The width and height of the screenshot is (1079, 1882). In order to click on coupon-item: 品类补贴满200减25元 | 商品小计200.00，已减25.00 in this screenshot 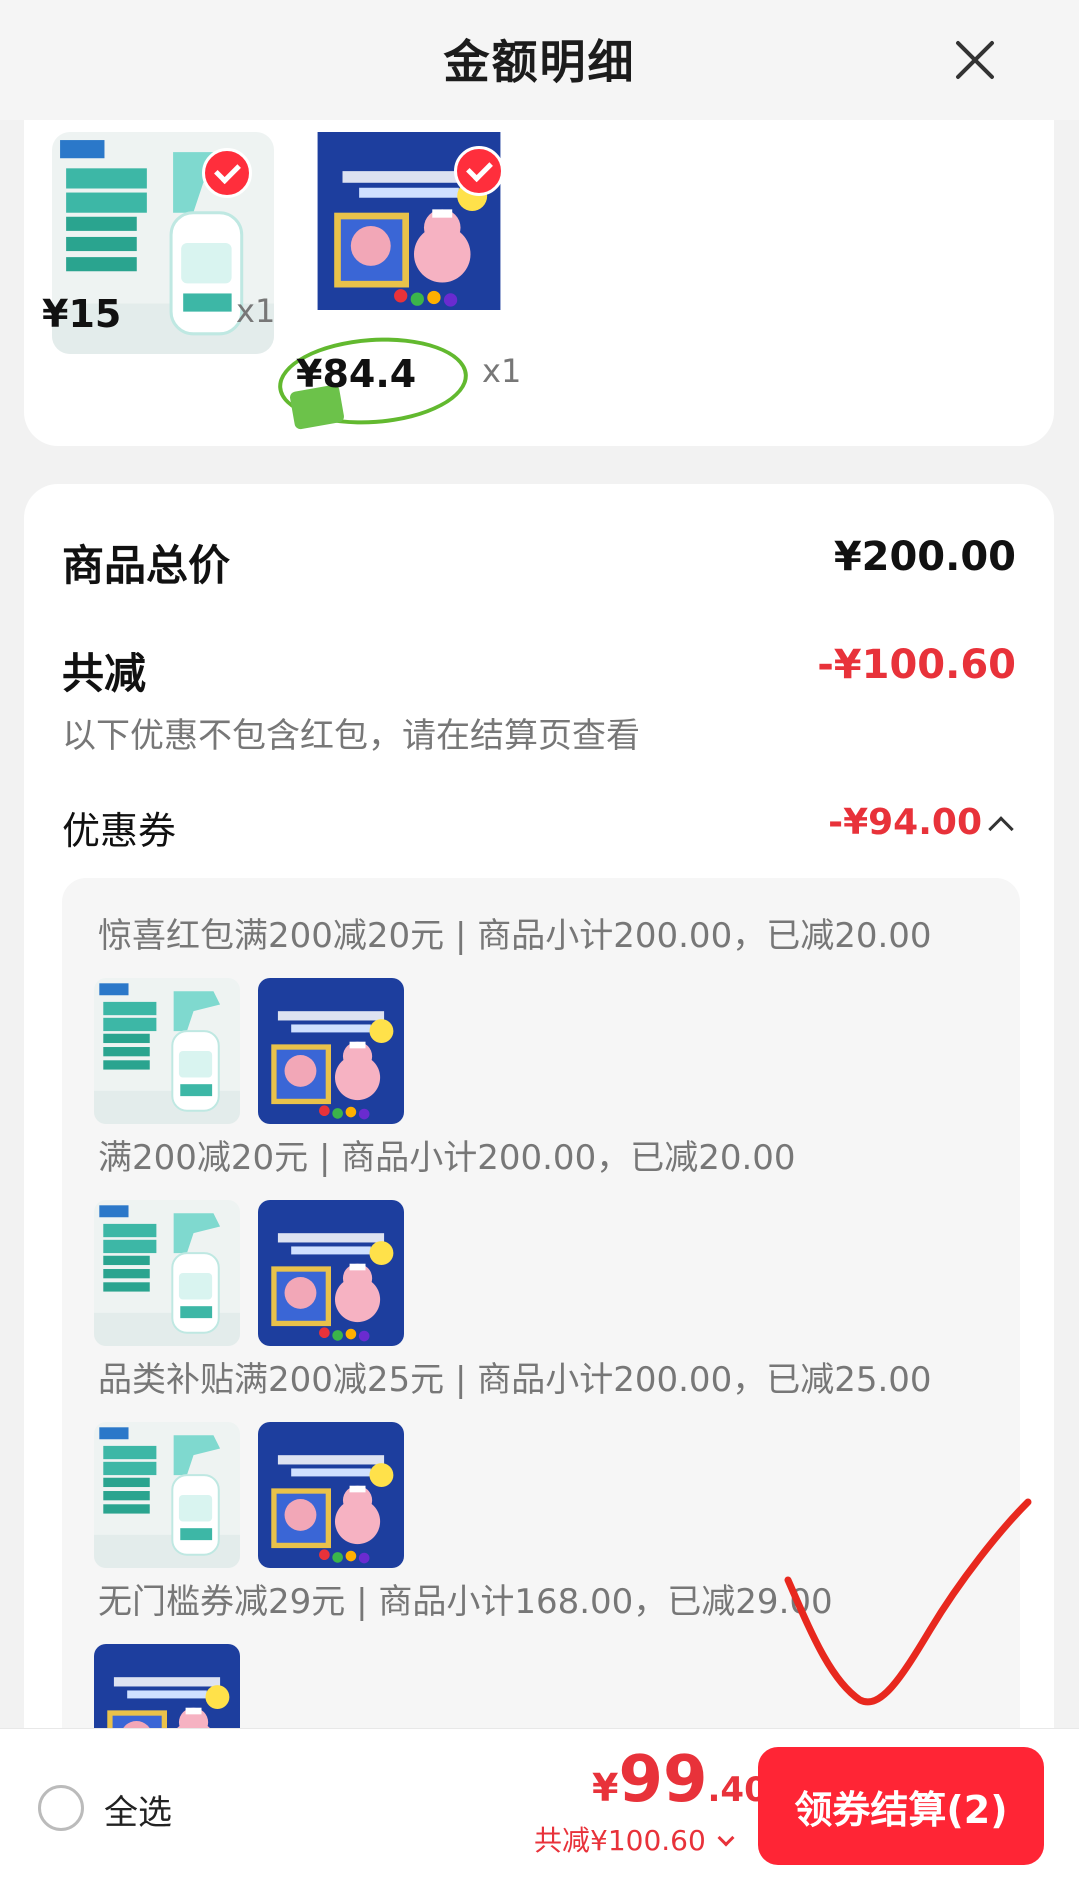, I will do `click(515, 1380)`.